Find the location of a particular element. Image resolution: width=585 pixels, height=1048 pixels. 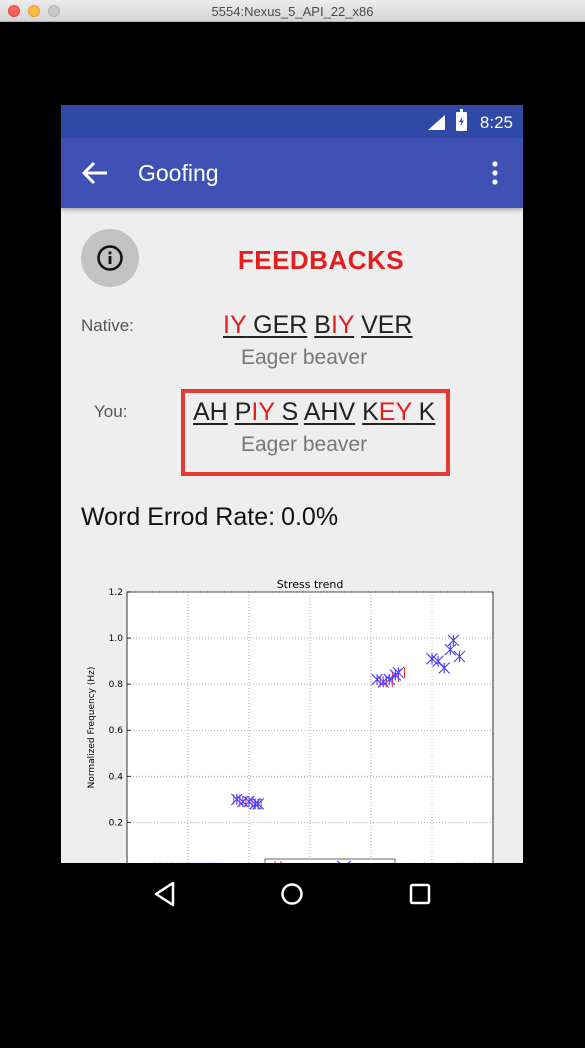

native-sentence: Eager beaver is located at coordinates (304, 357).